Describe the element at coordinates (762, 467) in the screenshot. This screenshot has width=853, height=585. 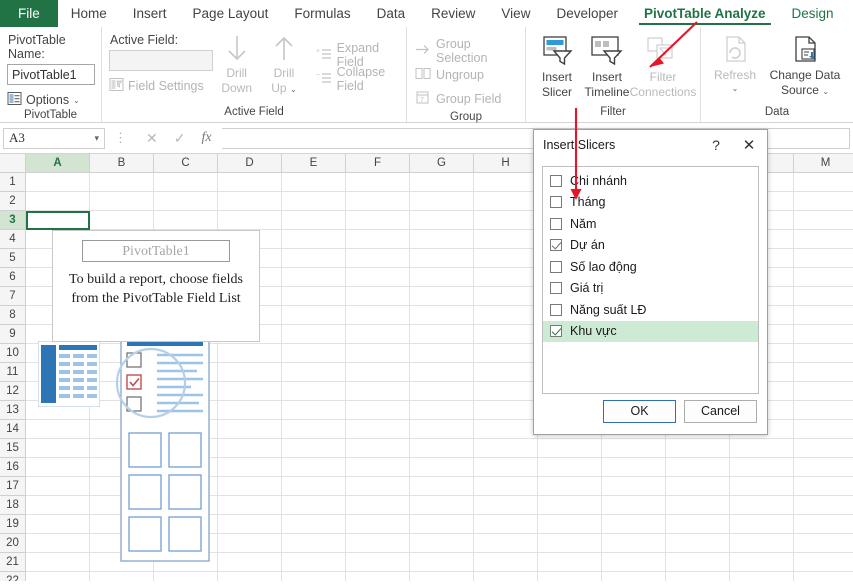
I see `cell-L16` at that location.